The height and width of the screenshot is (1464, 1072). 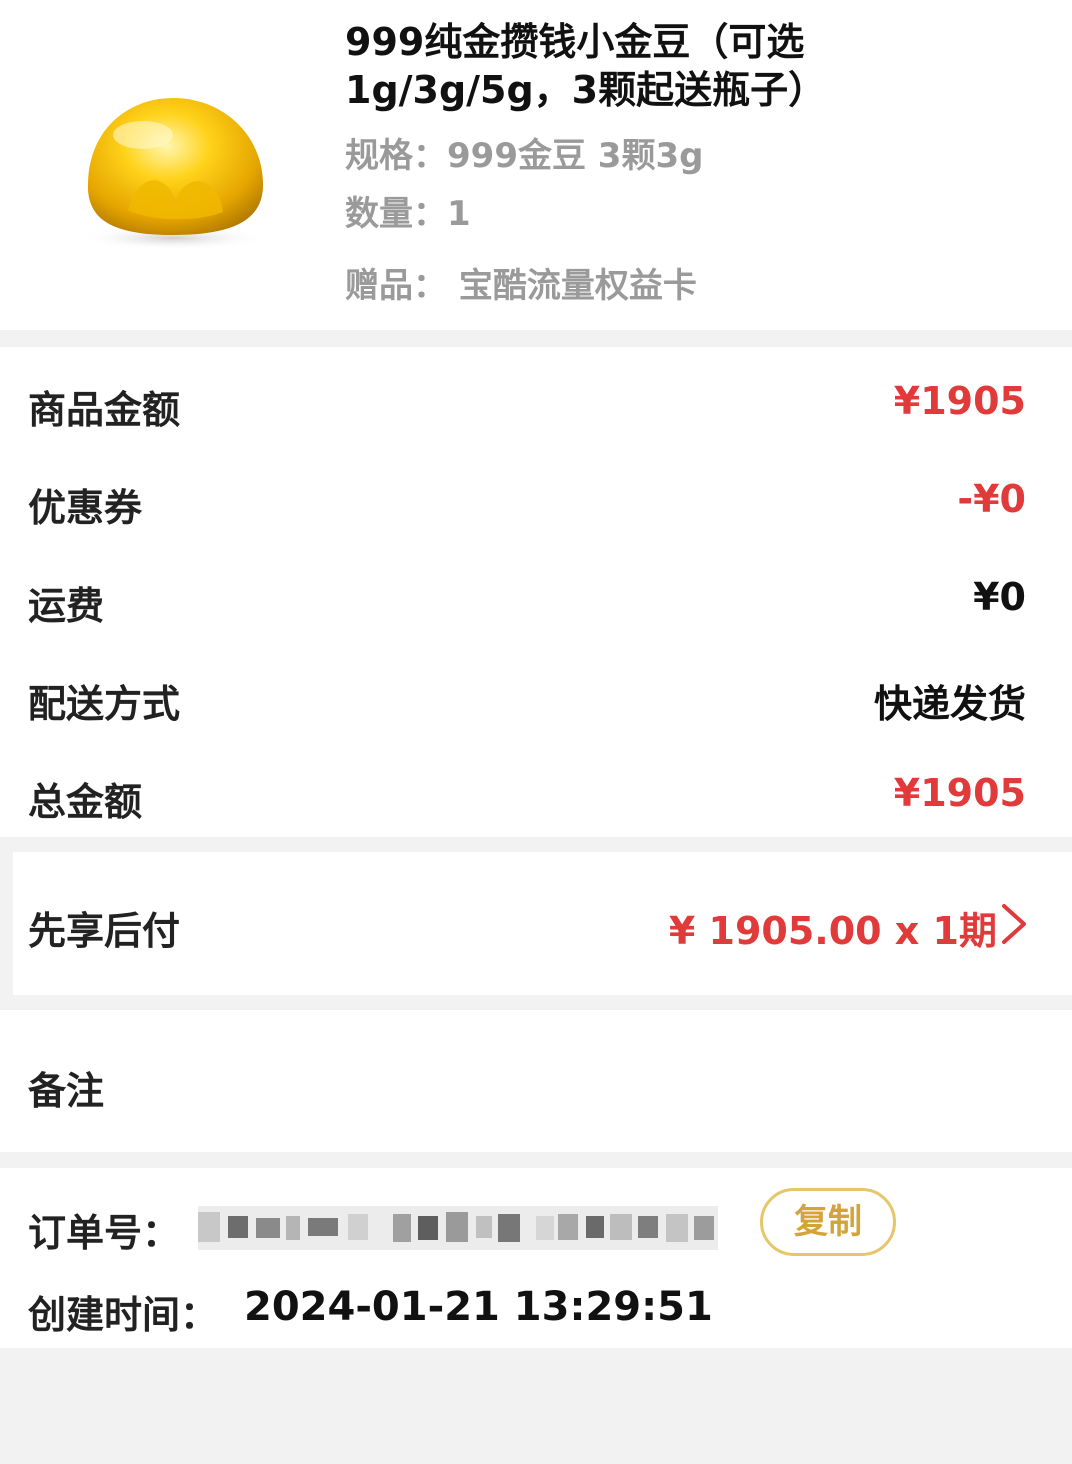 I want to click on summary-row-shipping: 运费 ¥0, so click(x=536, y=602).